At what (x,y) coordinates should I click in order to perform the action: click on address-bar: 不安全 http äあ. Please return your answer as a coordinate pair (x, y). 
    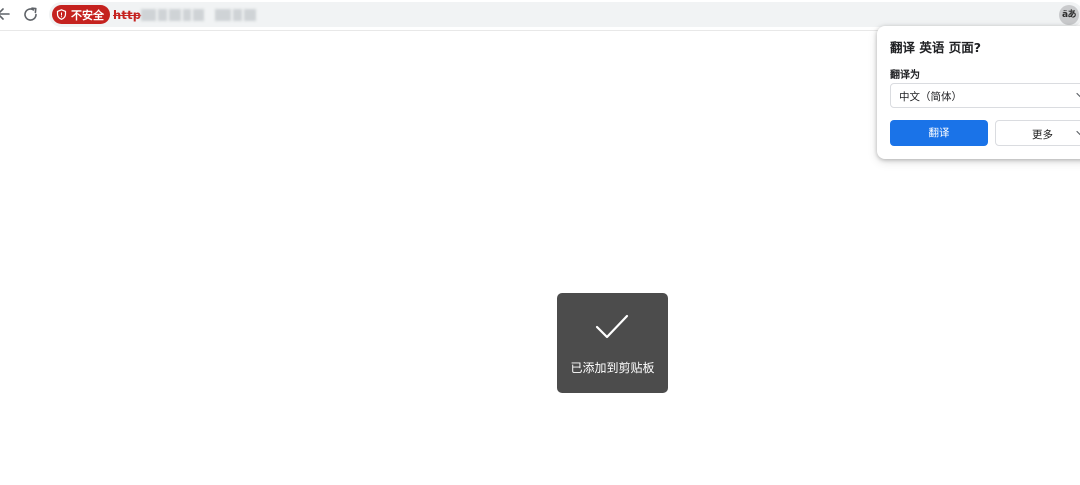
    Looking at the image, I should click on (564, 14).